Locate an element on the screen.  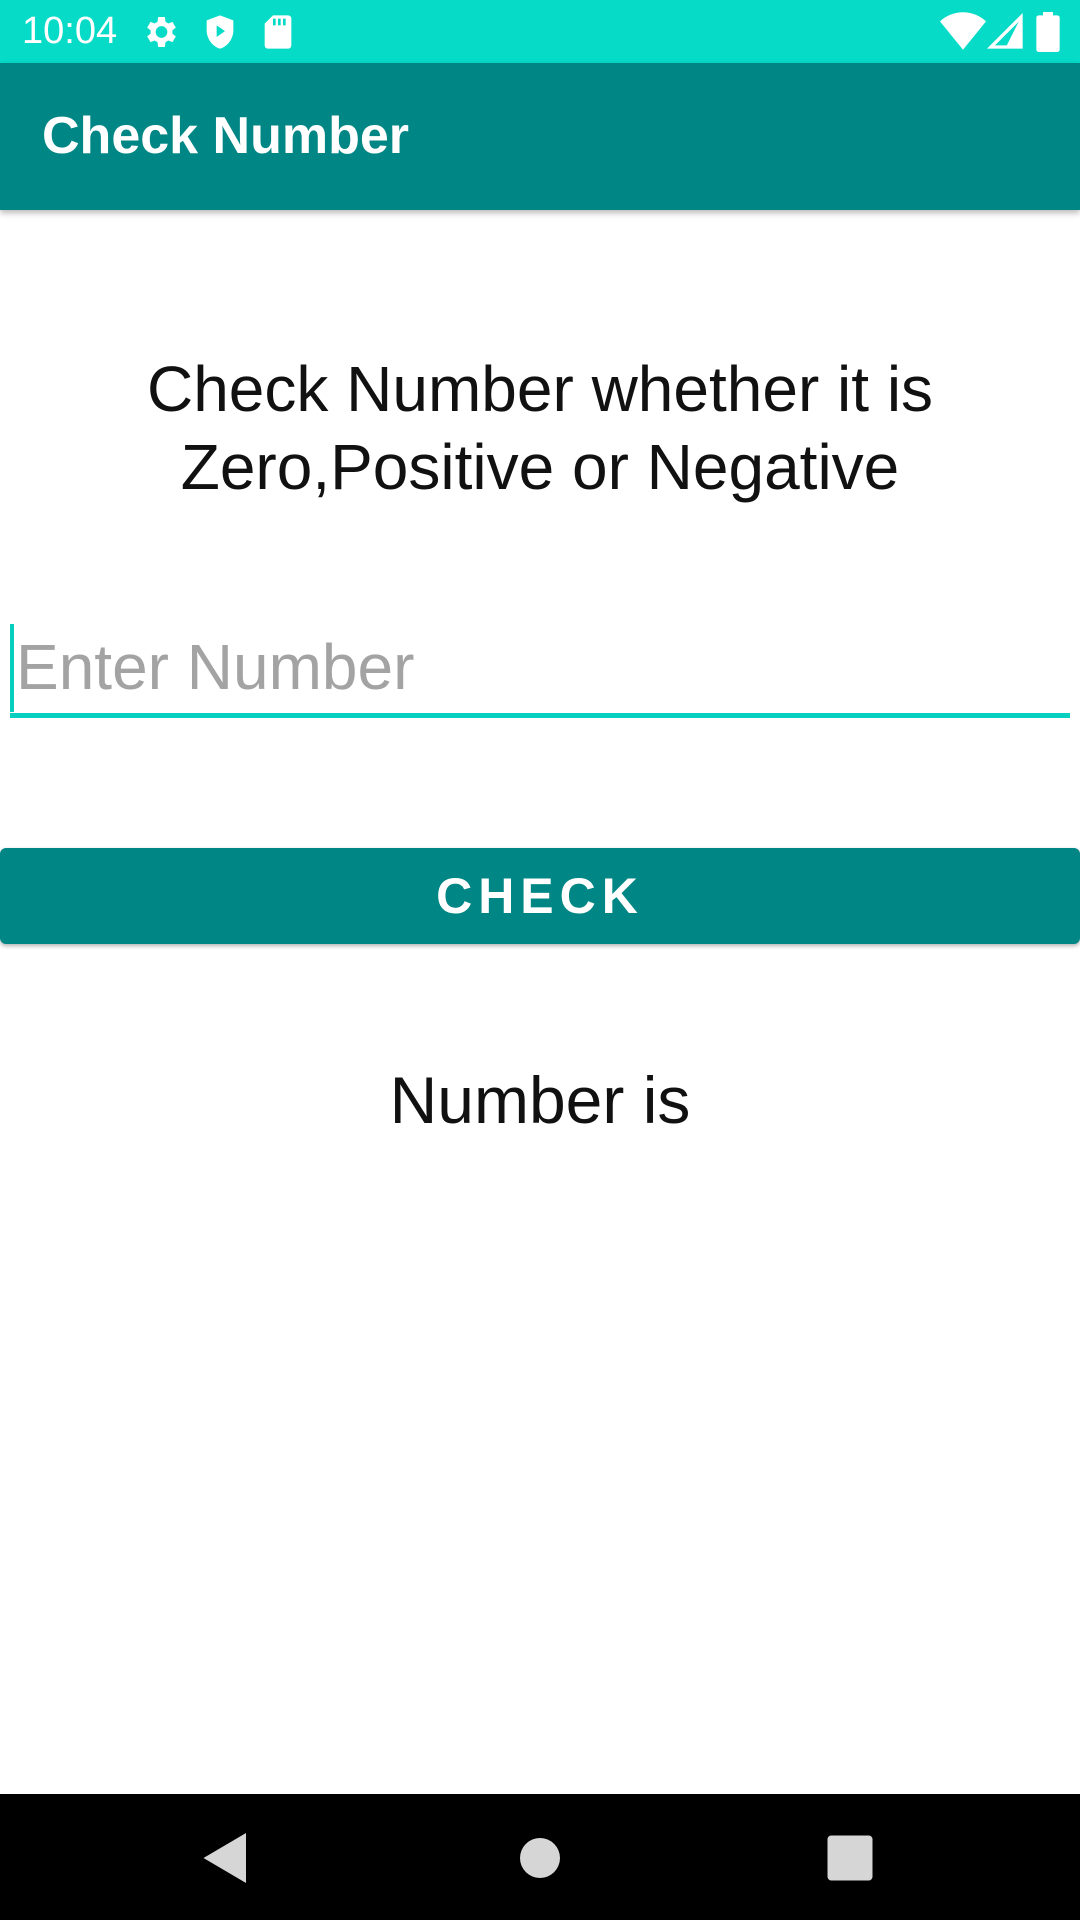
heading-line-1: Check Number whether it is is located at coordinates (540, 389).